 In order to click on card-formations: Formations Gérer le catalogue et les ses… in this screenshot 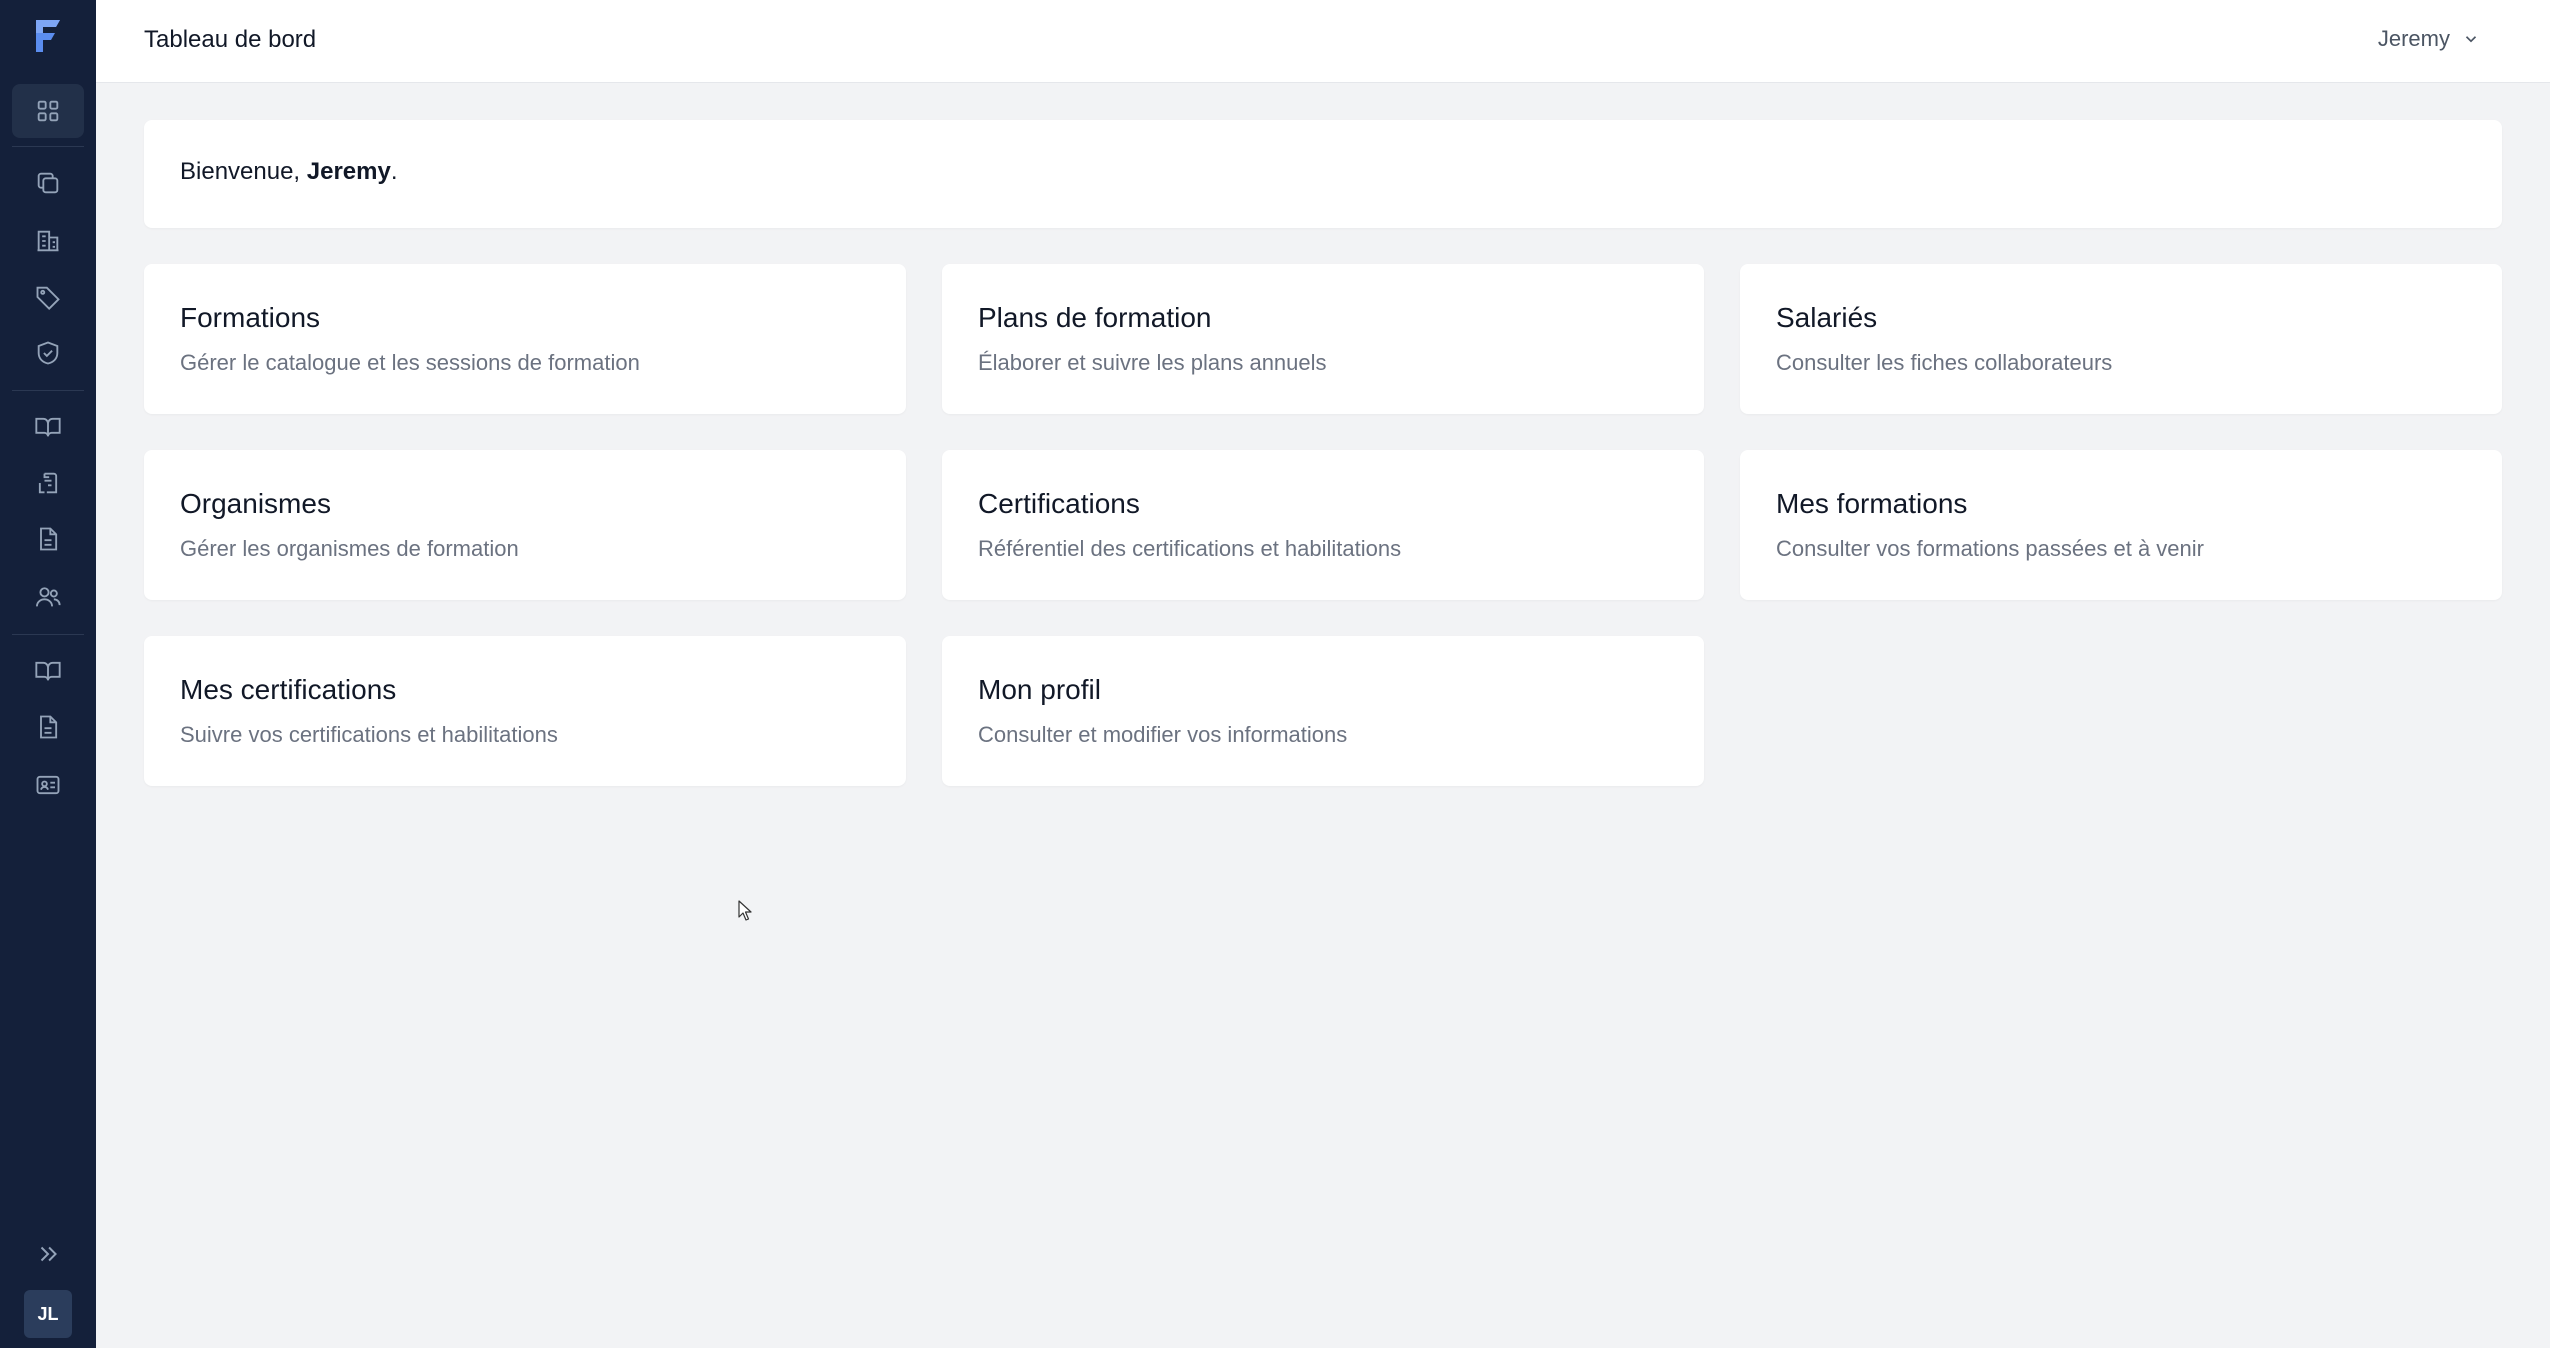, I will do `click(525, 339)`.